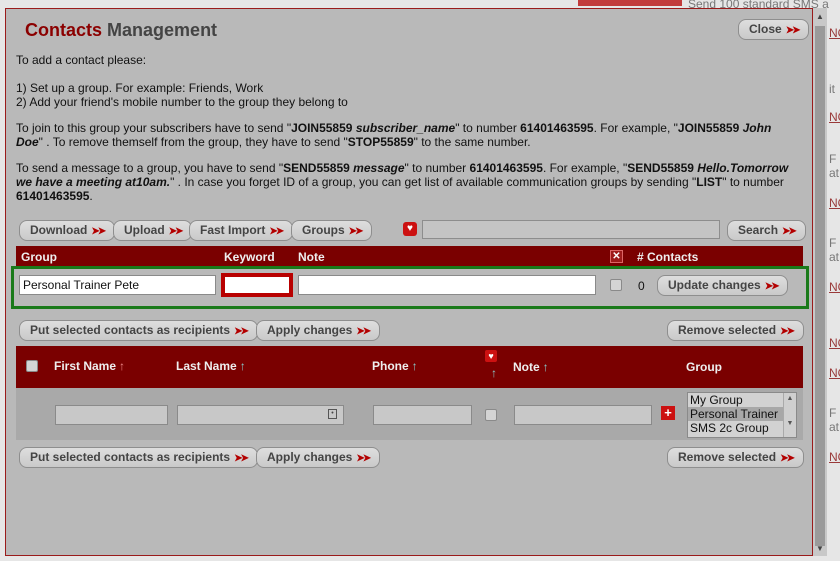 This screenshot has width=840, height=561. What do you see at coordinates (616, 285) in the screenshot?
I see `group-select-checkbox` at bounding box center [616, 285].